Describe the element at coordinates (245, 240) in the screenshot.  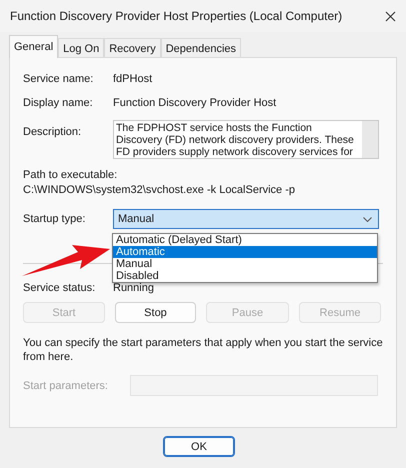
I see `dropdown-option: Automatic (Delayed Start)` at that location.